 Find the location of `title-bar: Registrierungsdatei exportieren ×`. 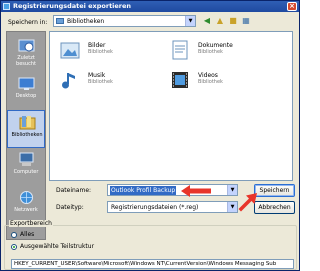

title-bar: Registrierungsdatei exportieren × is located at coordinates (150, 6).